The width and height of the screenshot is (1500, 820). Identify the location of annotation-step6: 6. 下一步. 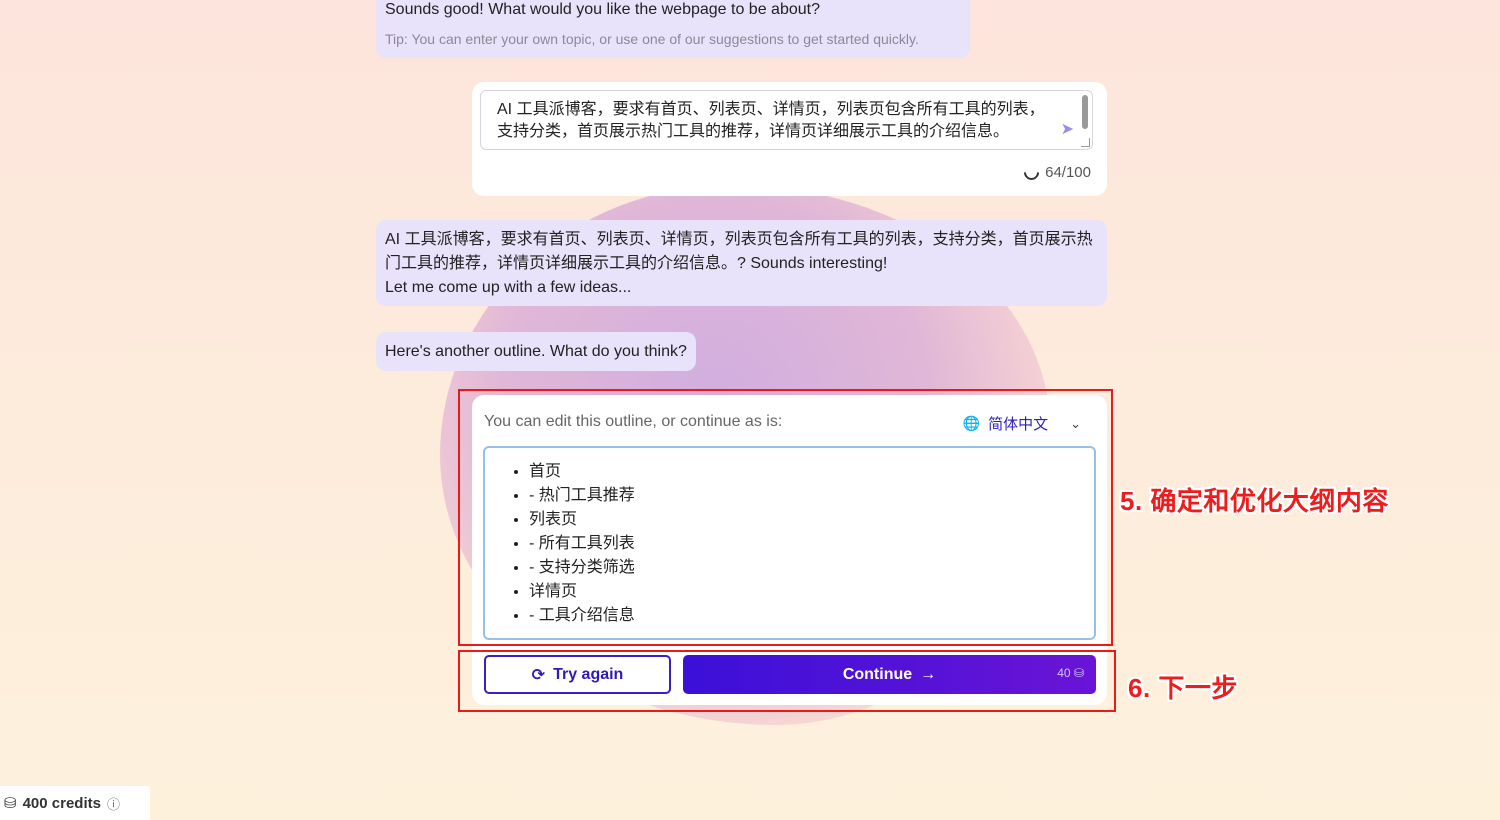
(1183, 688).